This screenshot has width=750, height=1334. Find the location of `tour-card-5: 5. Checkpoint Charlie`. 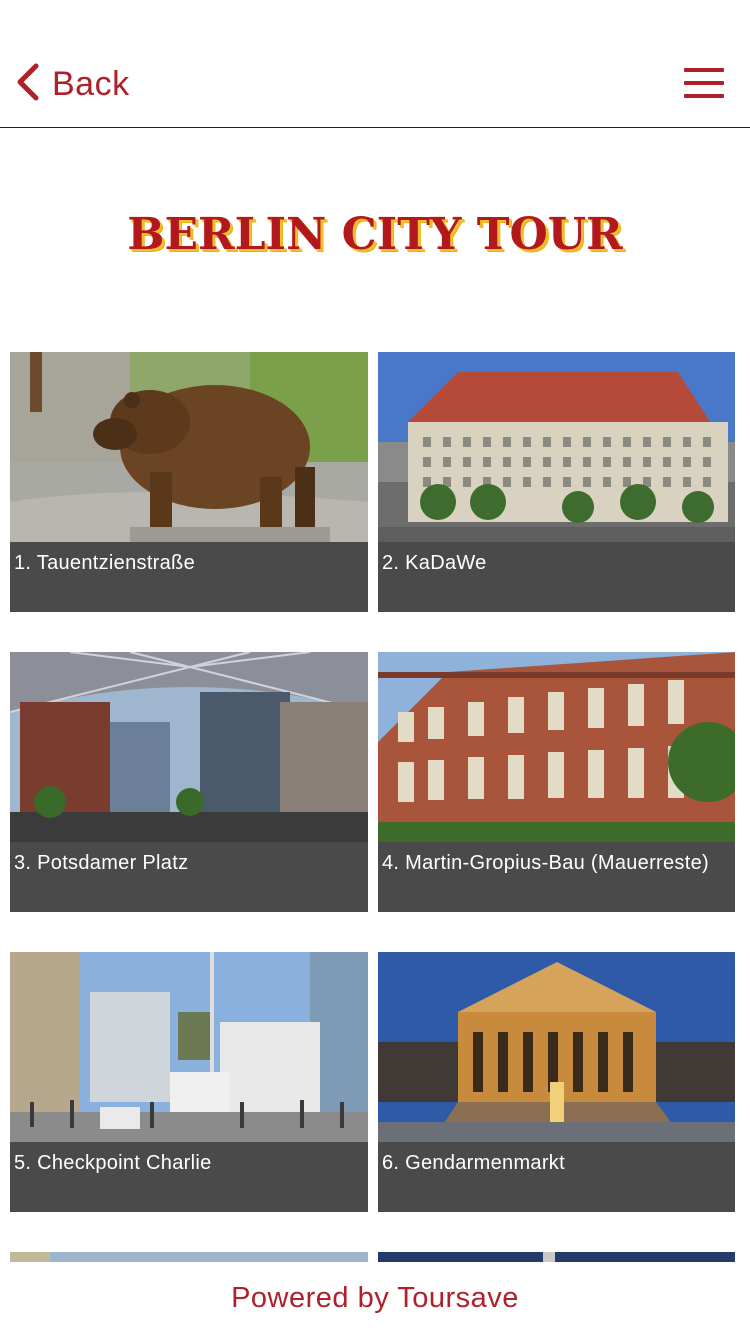

tour-card-5: 5. Checkpoint Charlie is located at coordinates (189, 1082).